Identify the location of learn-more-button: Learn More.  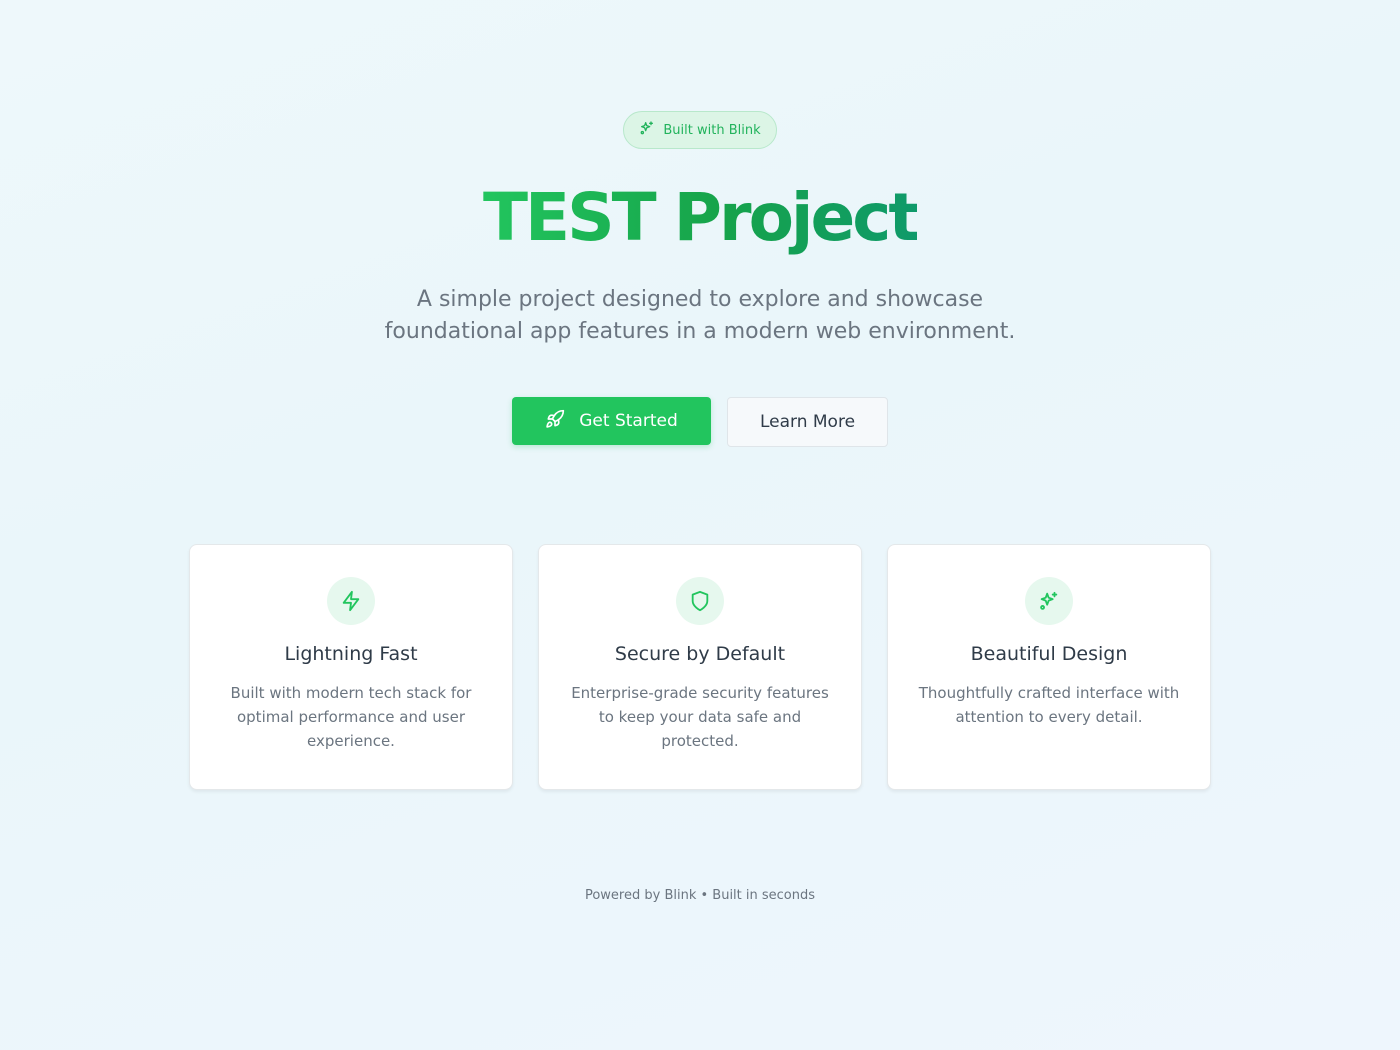
(807, 422).